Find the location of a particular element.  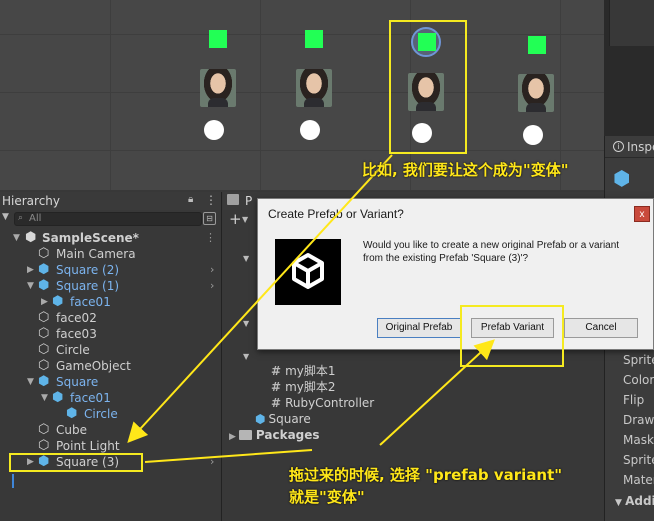

project-item-label: my脚本1 is located at coordinates (310, 371).